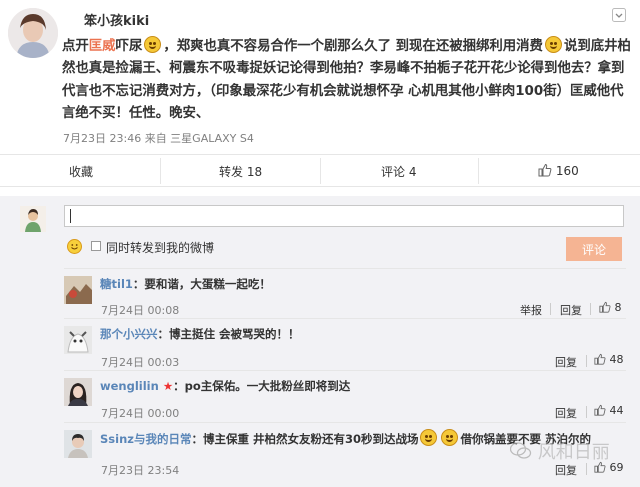 This screenshot has height=487, width=640. I want to click on like-count: 69, so click(616, 467).